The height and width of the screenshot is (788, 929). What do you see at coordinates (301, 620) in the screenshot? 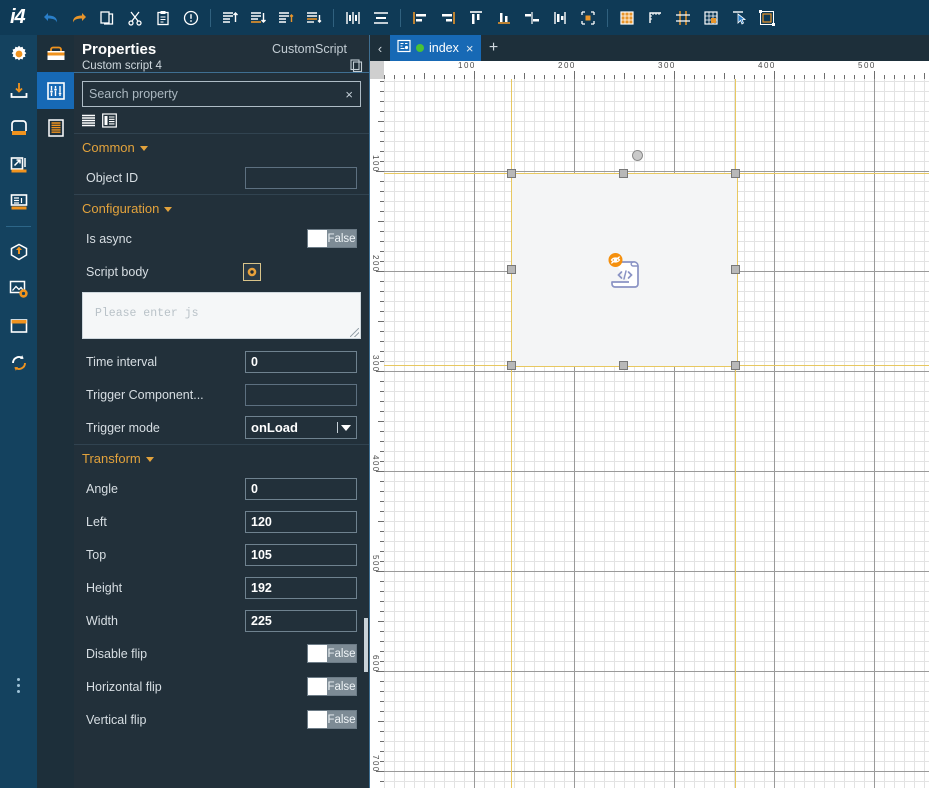
I see `width-input` at bounding box center [301, 620].